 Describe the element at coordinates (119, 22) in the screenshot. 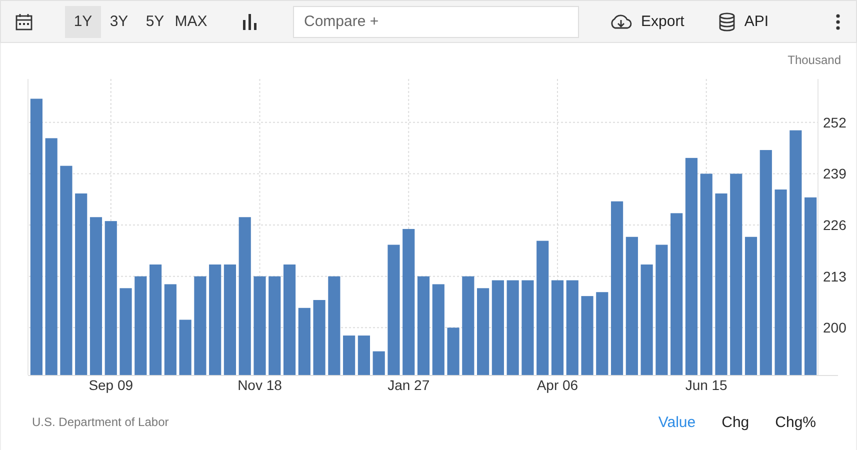

I see `range-tab: 3Y` at that location.